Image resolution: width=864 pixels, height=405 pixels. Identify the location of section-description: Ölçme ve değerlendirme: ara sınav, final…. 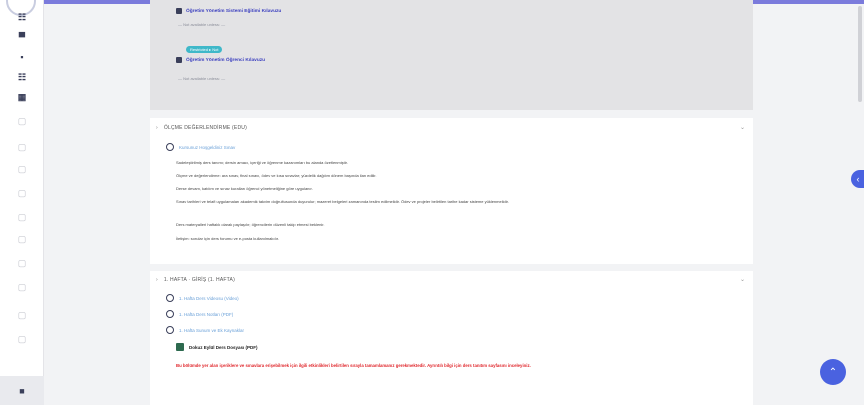
(276, 175).